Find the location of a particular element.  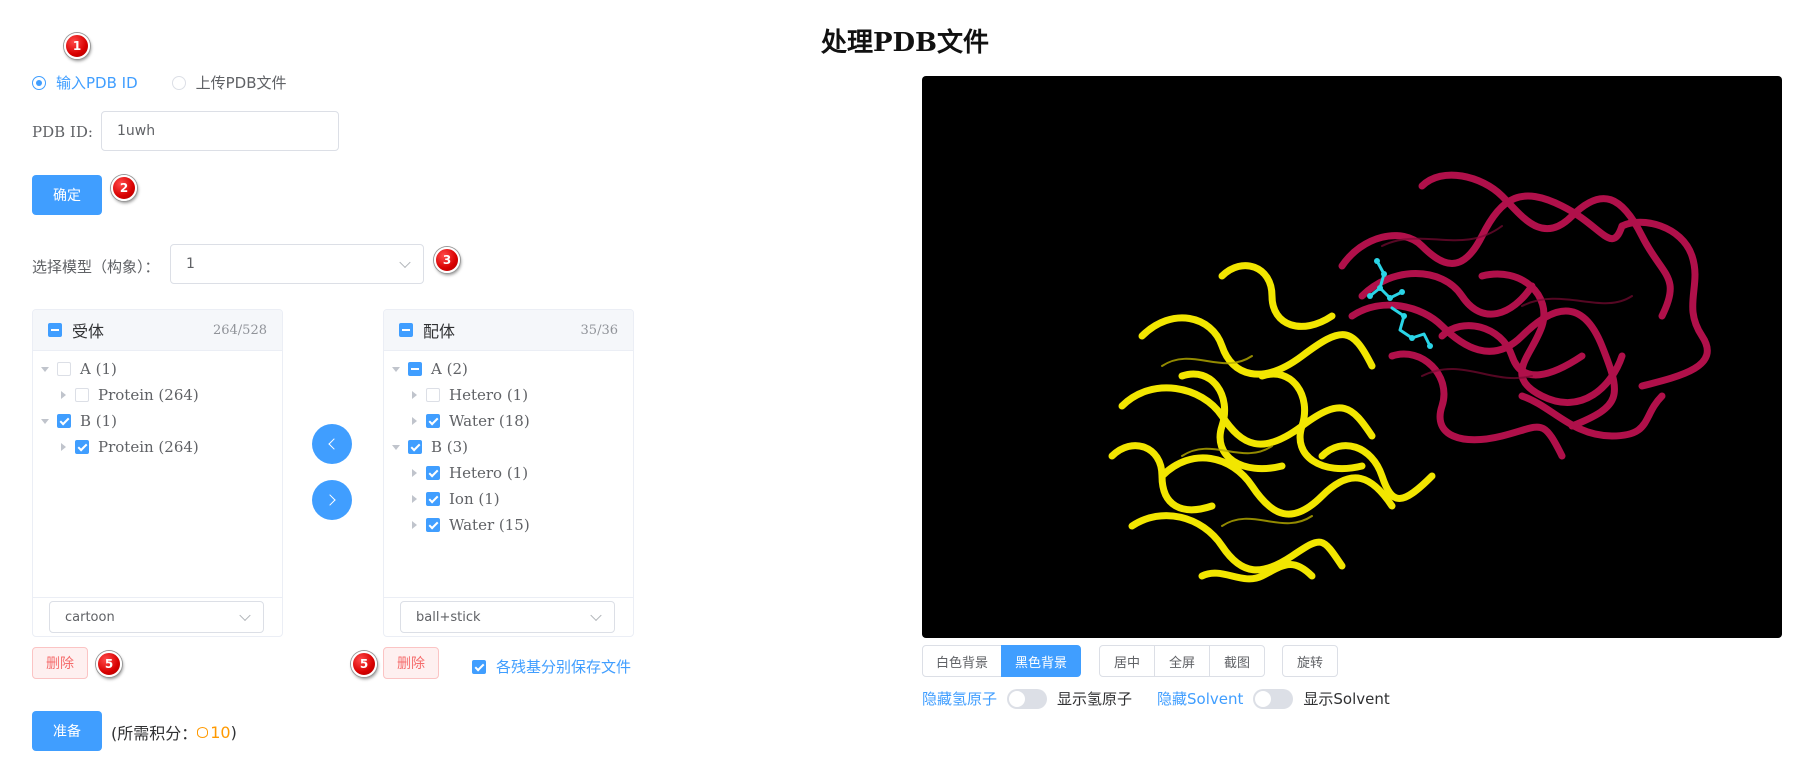

chevron-right-icon is located at coordinates (330, 500).